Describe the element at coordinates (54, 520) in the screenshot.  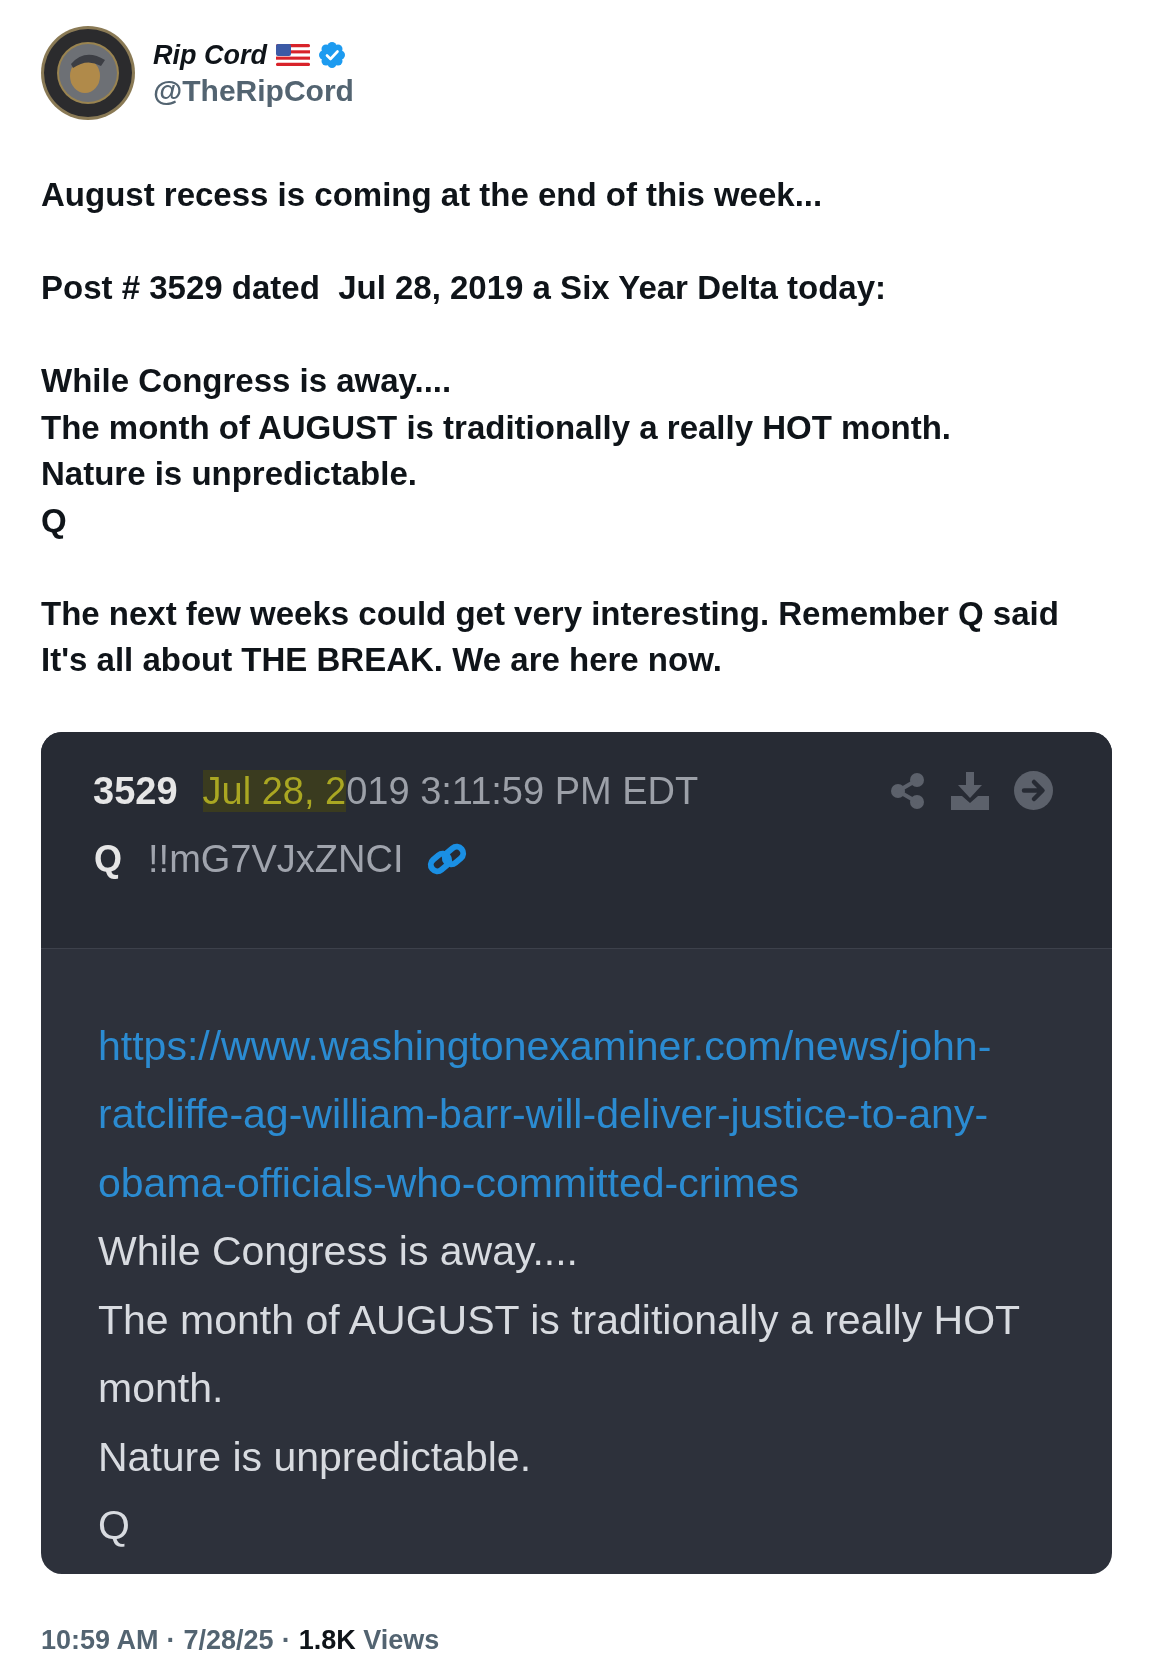
I see `tweet-text: Q` at that location.